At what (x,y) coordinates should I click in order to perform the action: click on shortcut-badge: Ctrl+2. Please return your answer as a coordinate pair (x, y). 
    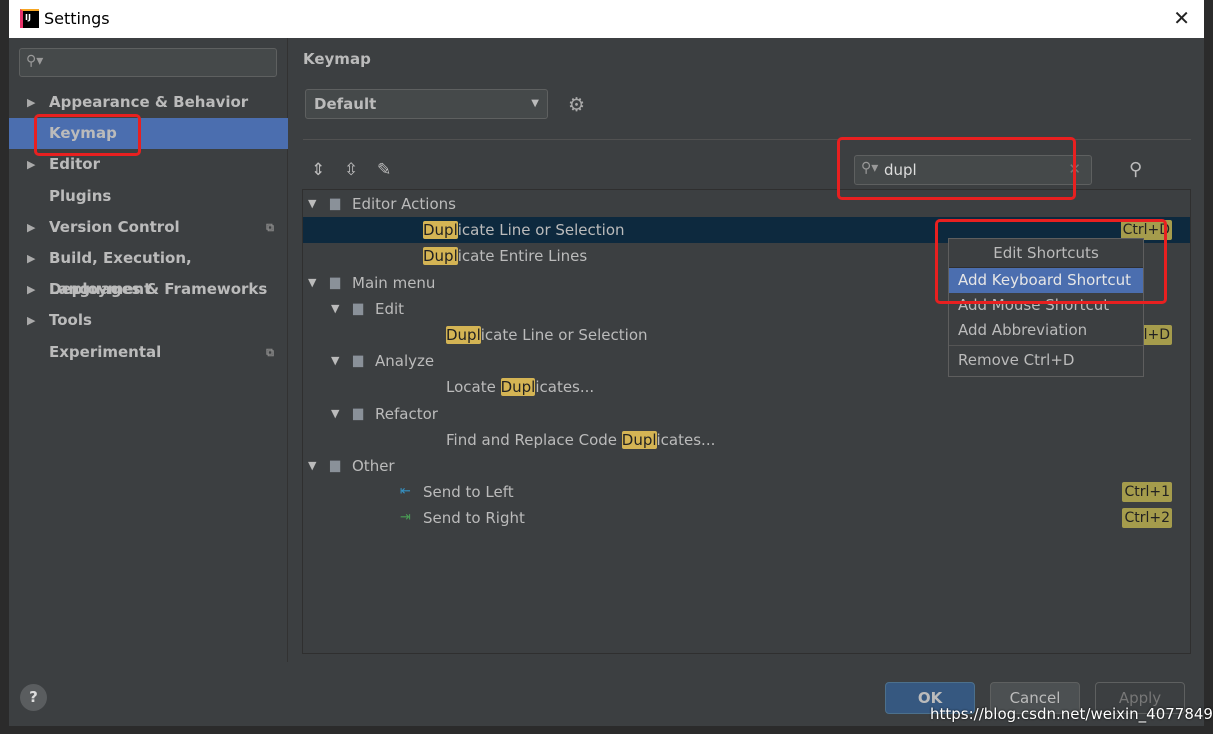
    Looking at the image, I should click on (1147, 518).